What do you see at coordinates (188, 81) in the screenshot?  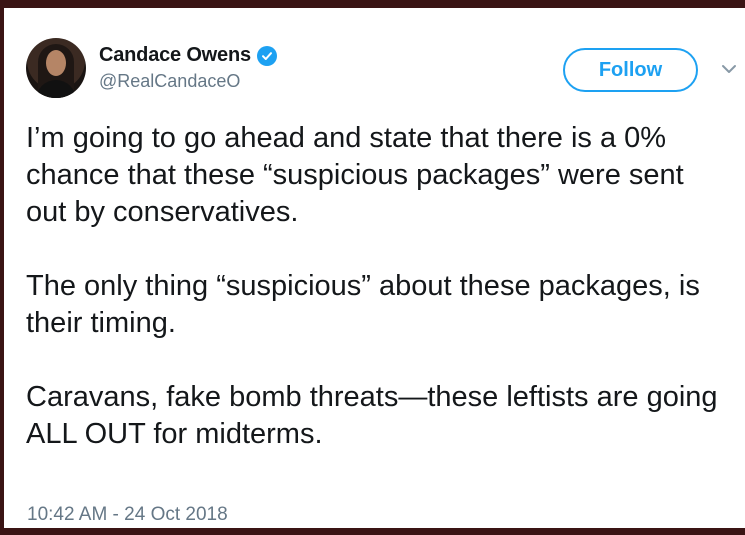 I see `author-handle: @RealCandaceO` at bounding box center [188, 81].